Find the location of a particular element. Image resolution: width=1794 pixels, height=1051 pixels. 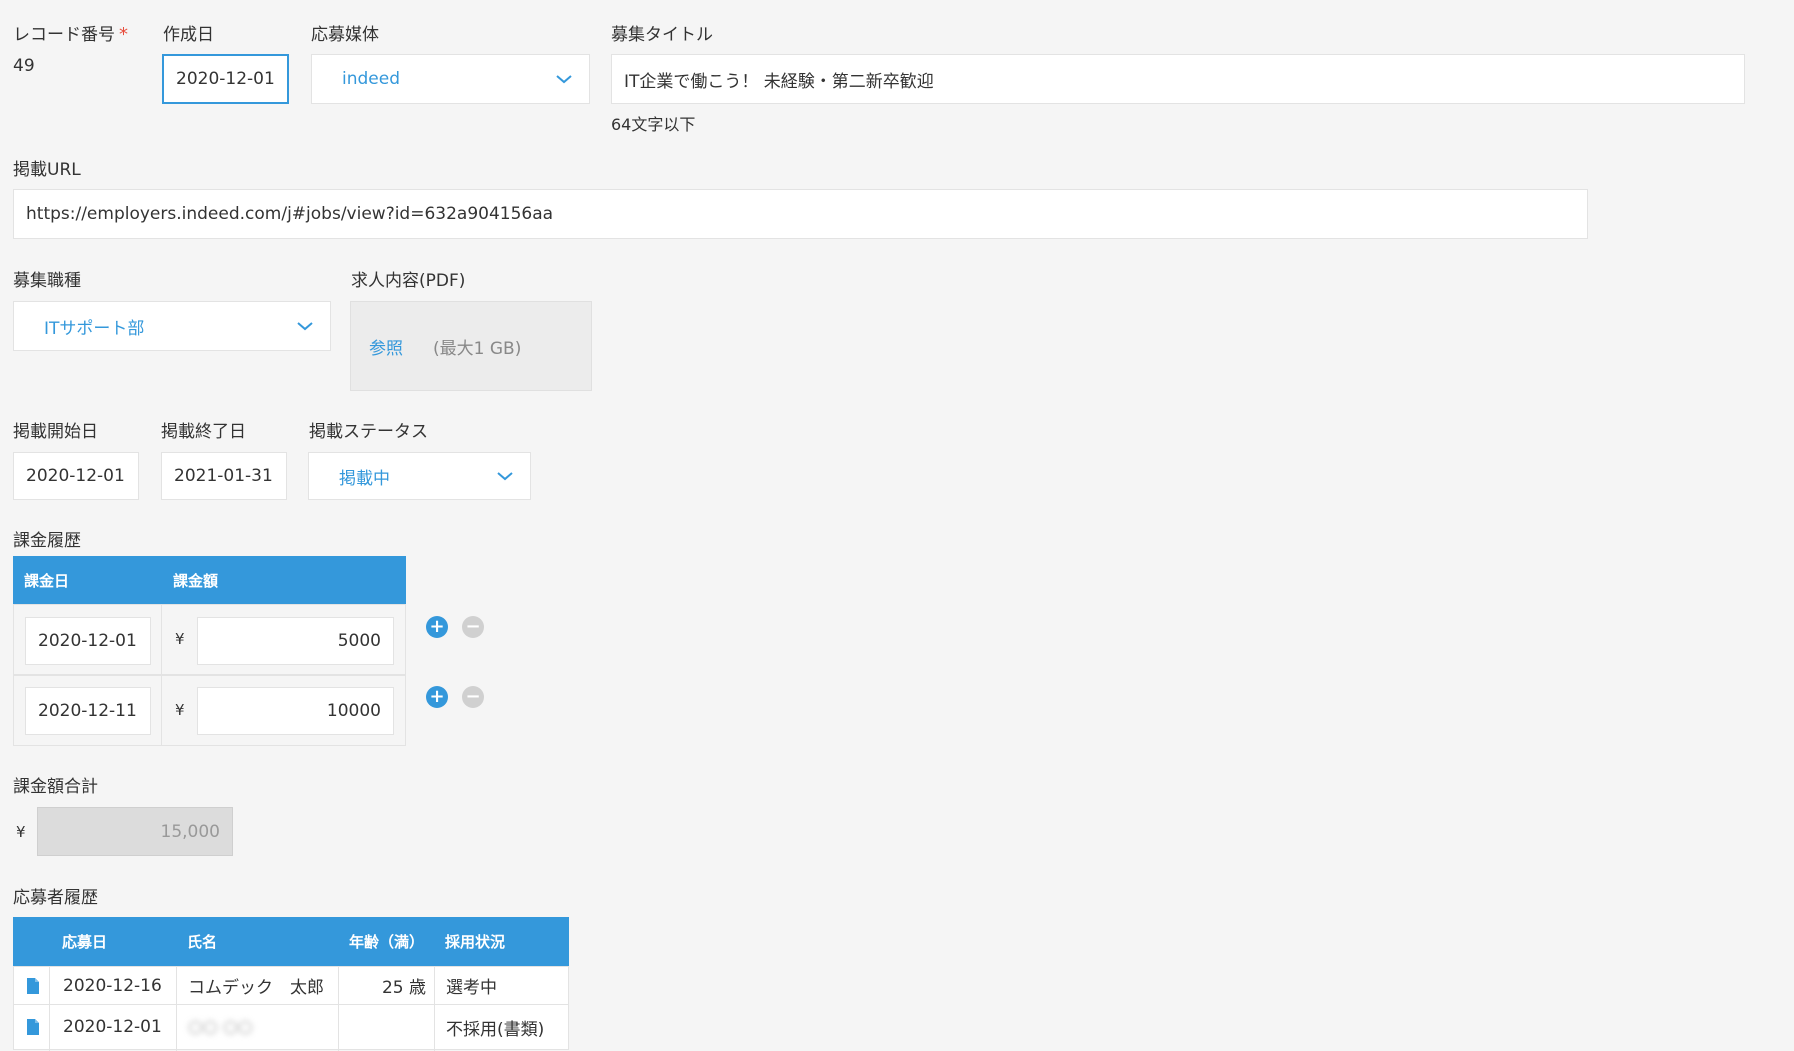

billing-table-header: 課金日 課金額 is located at coordinates (209, 580).